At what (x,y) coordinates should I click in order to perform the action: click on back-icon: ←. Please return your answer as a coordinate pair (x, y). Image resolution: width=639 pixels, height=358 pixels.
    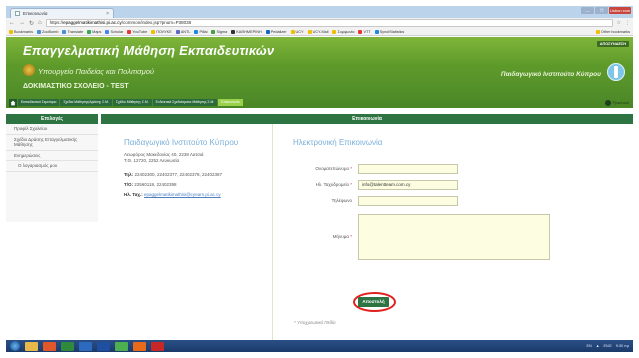
    Looking at the image, I should click on (12, 23).